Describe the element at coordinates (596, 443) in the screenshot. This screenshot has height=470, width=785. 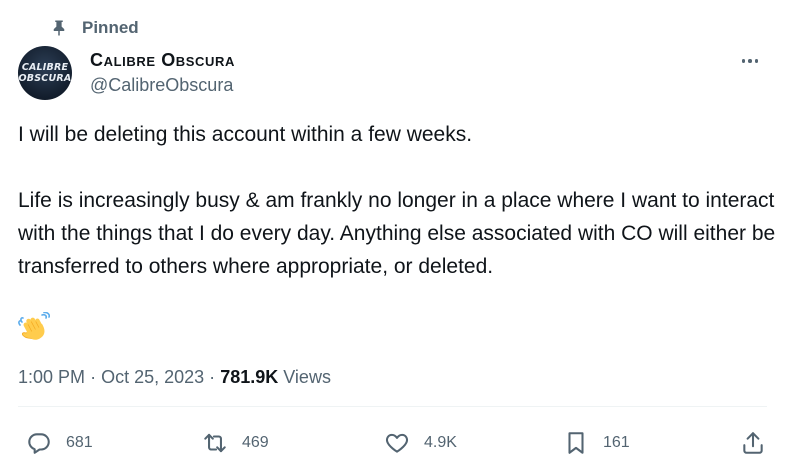
I see `bookmark-button: 161` at that location.